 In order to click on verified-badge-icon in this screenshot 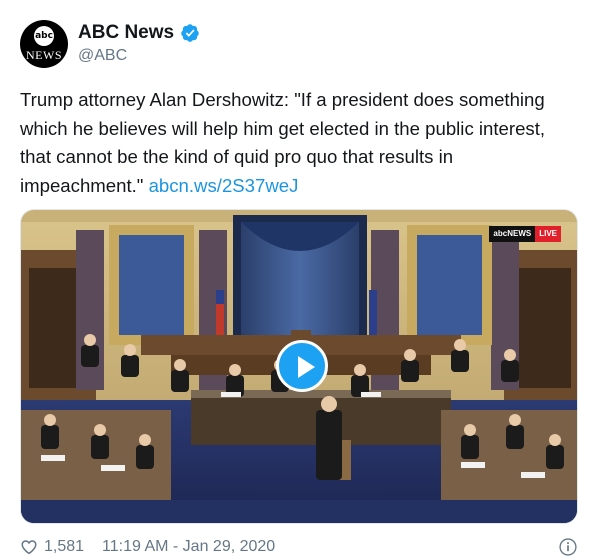, I will do `click(190, 33)`.